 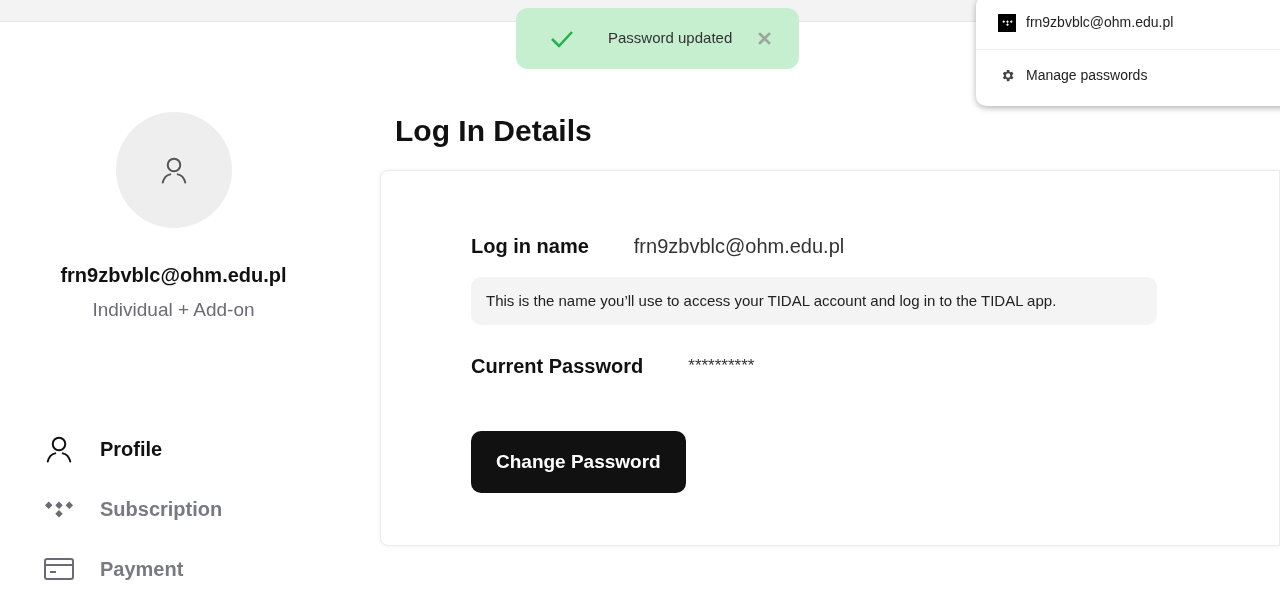 I want to click on close-icon, so click(x=764, y=38).